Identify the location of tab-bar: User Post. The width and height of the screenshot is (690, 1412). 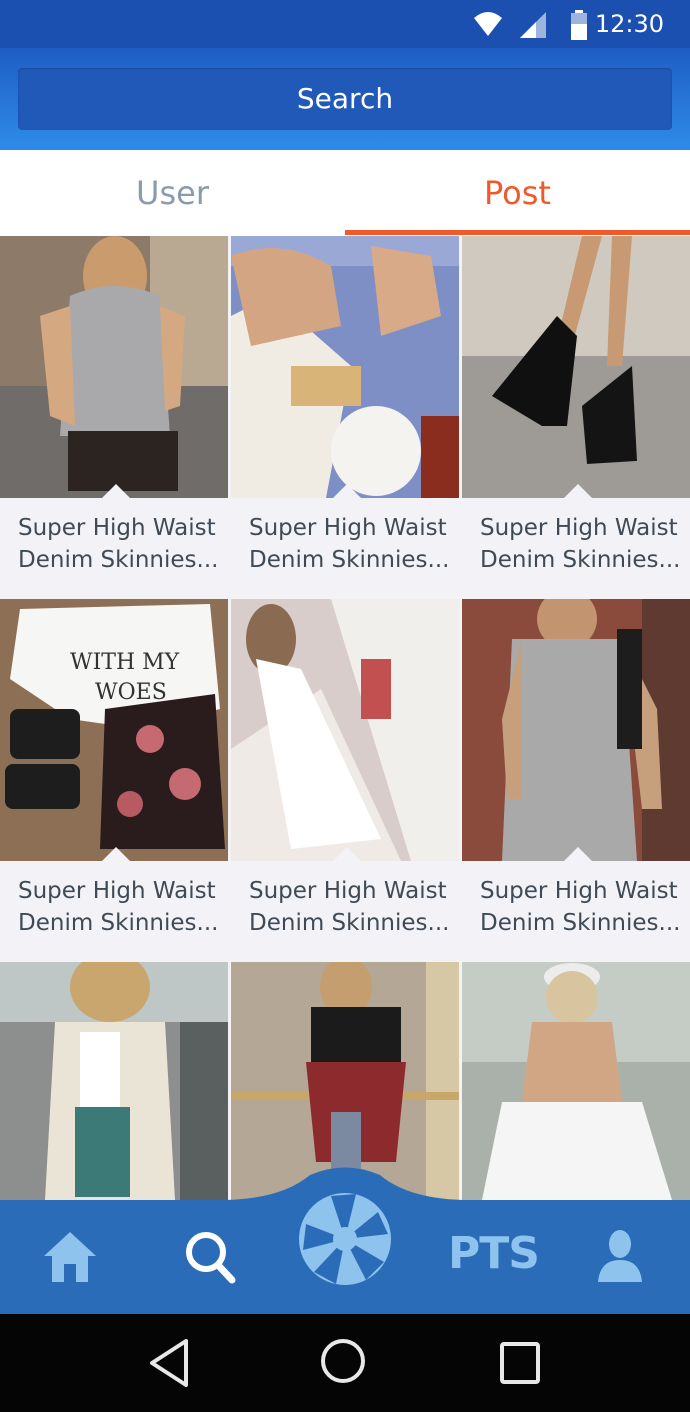
(345, 193).